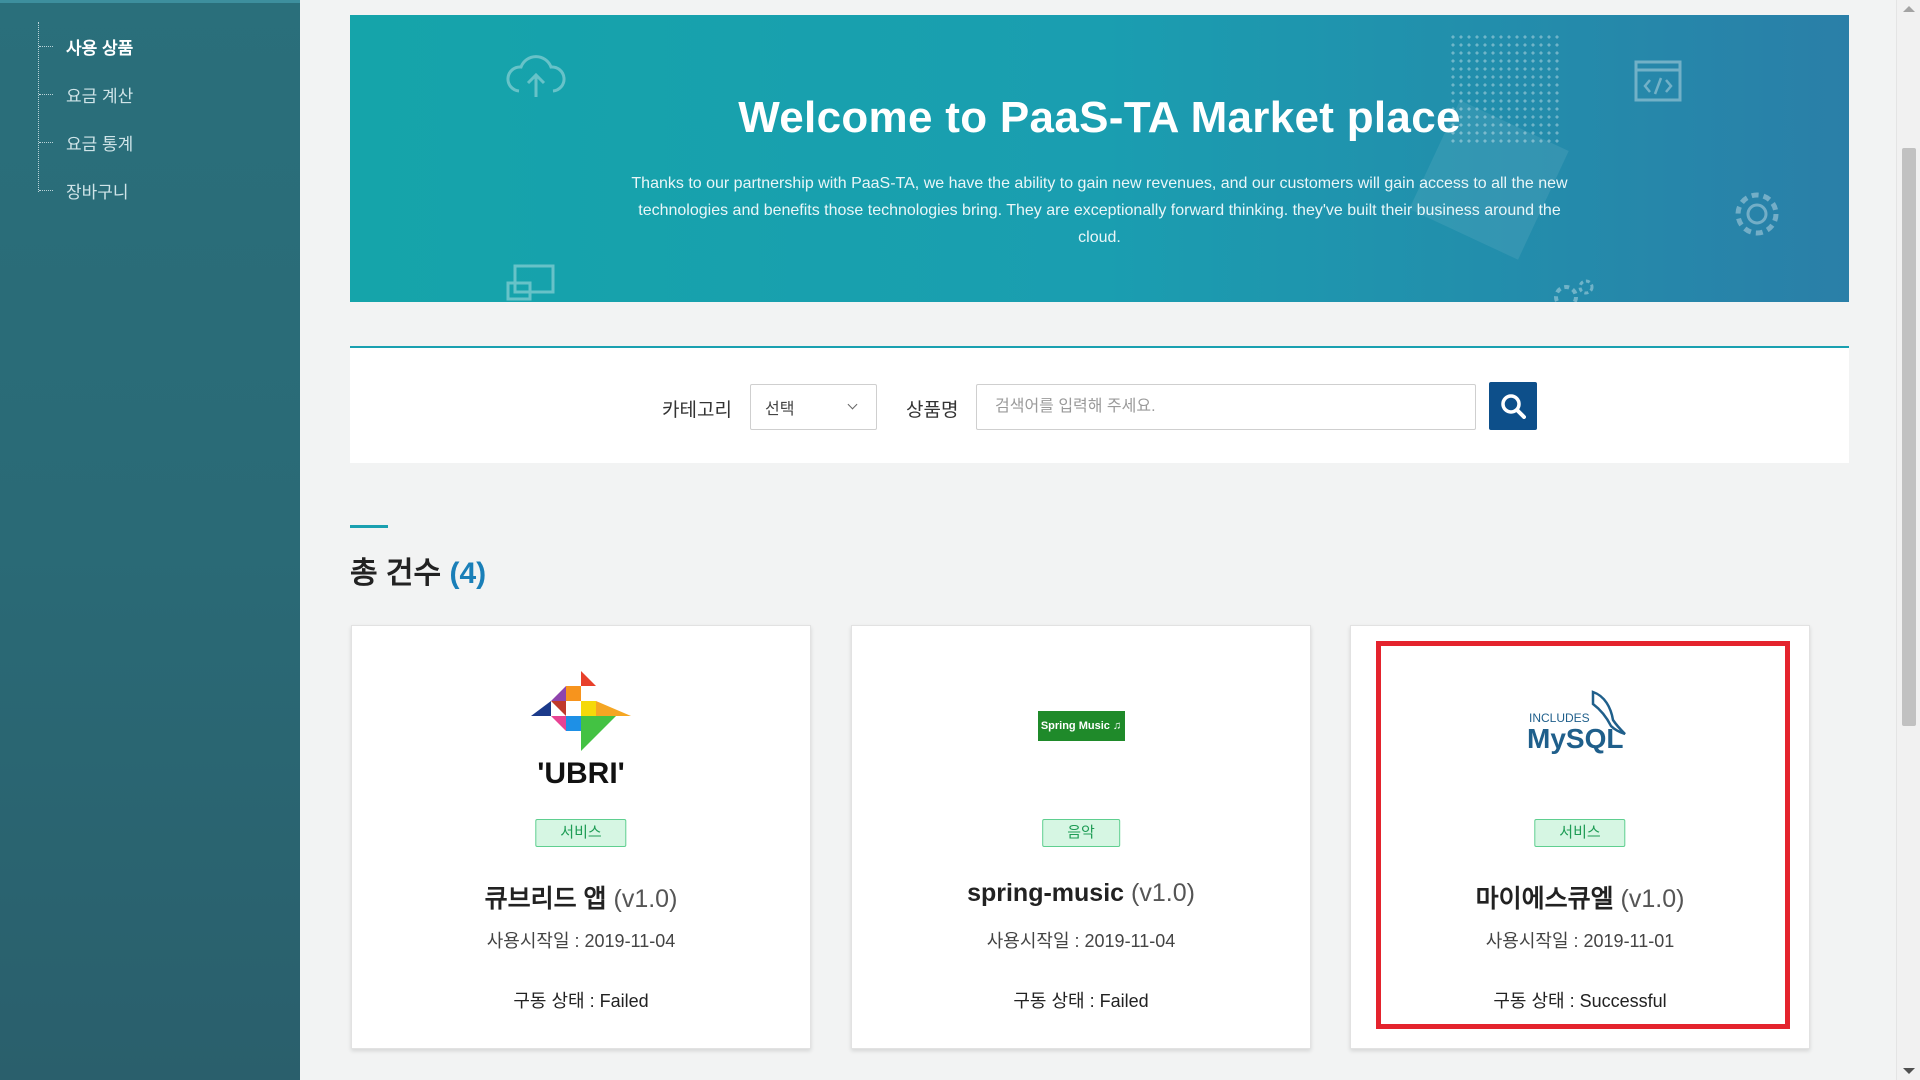  What do you see at coordinates (697, 410) in the screenshot?
I see `category-label: 카테고리` at bounding box center [697, 410].